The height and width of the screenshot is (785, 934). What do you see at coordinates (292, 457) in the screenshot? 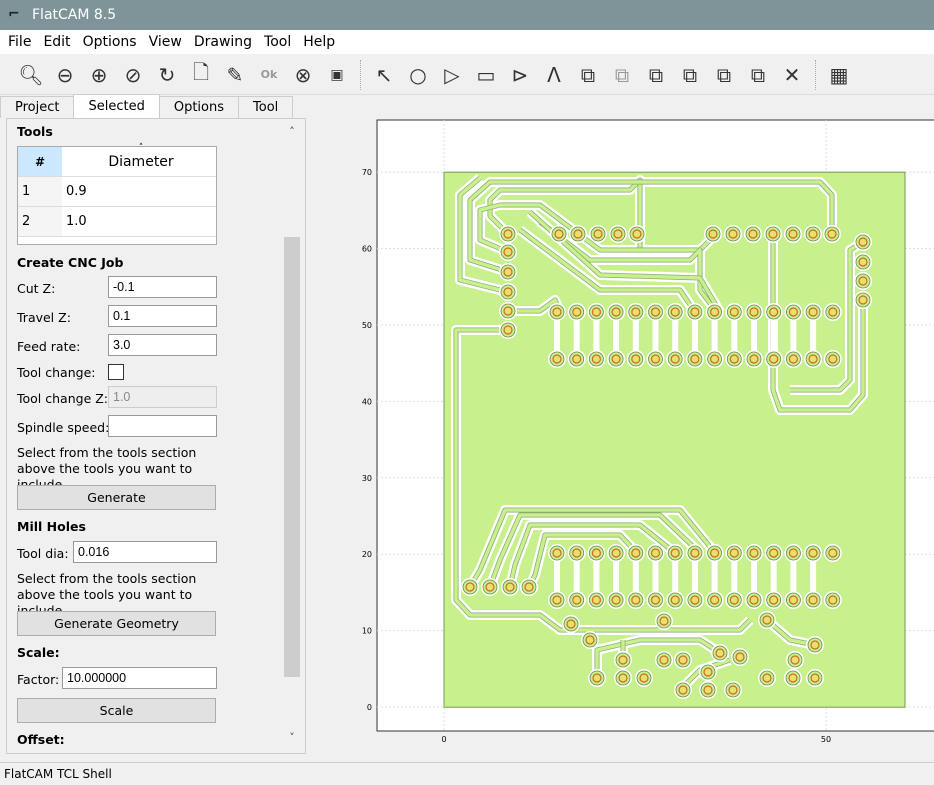
I see `scrollbar-thumb` at bounding box center [292, 457].